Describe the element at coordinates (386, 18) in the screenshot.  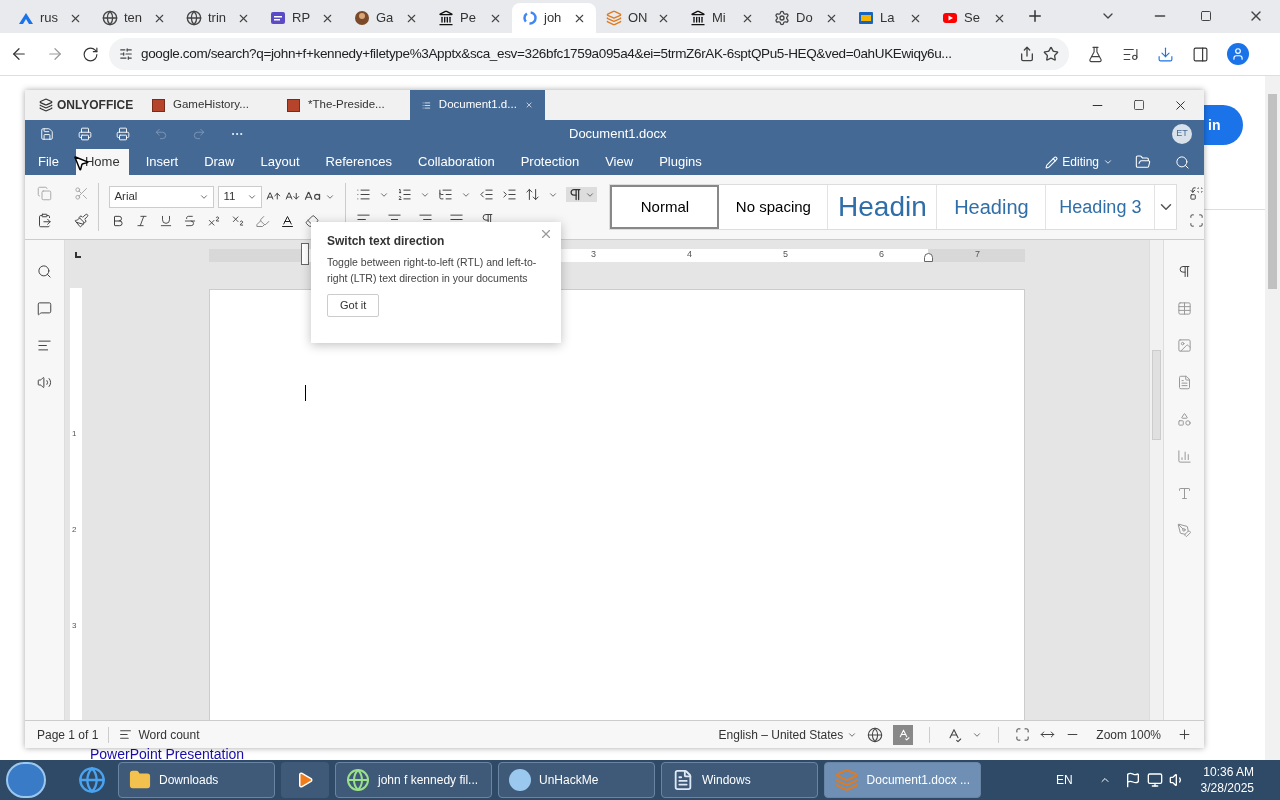
I see `browser-tab: Ga` at that location.